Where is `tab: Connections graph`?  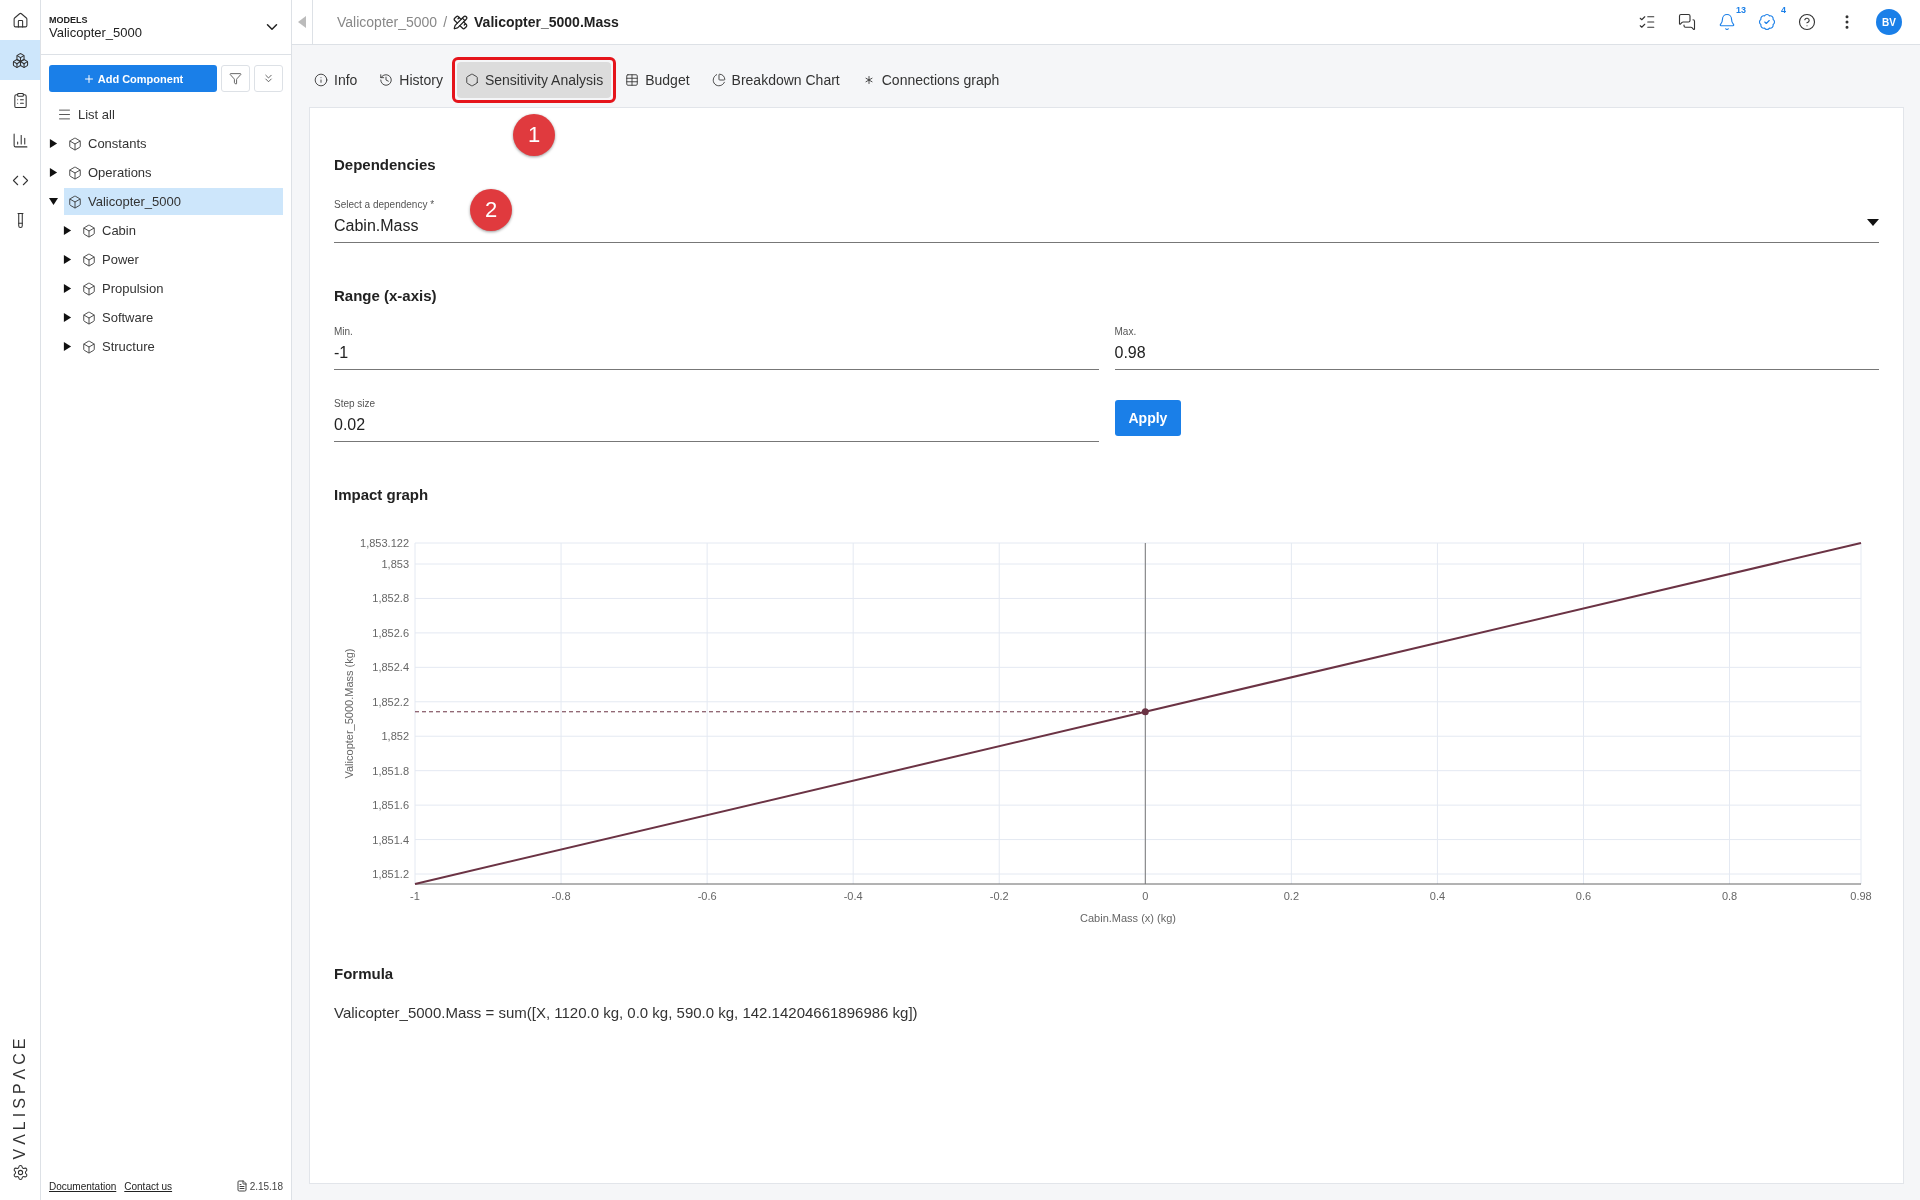
tab: Connections graph is located at coordinates (930, 80).